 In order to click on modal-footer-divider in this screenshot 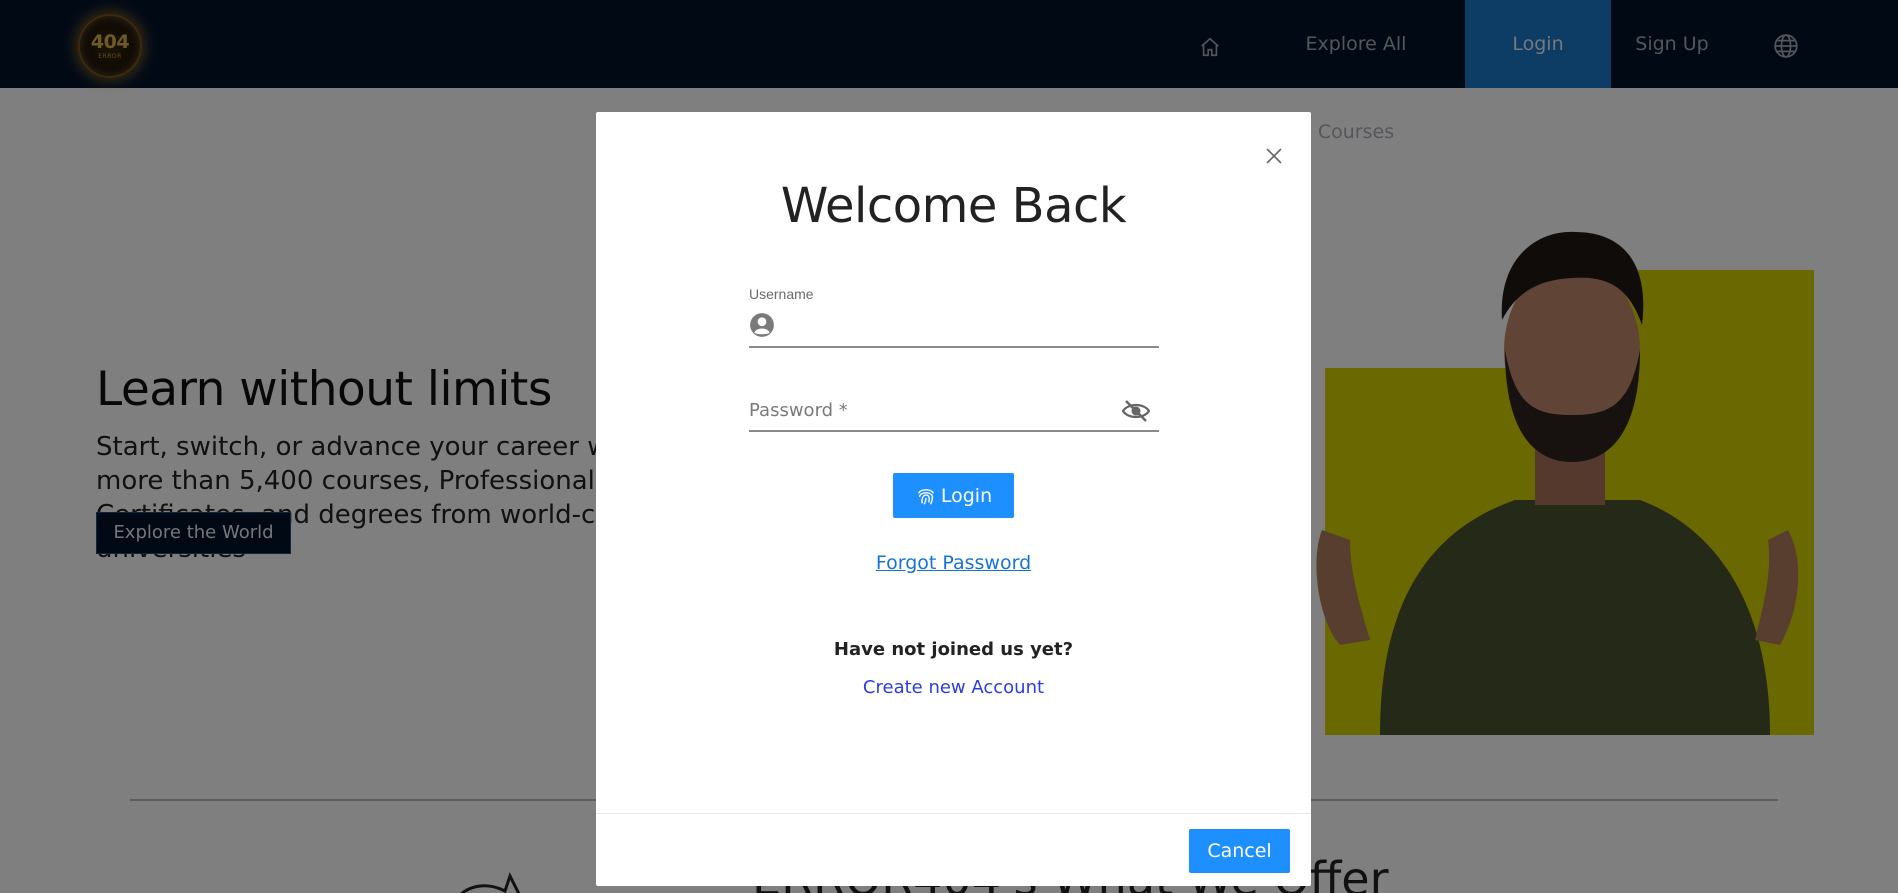, I will do `click(953, 813)`.